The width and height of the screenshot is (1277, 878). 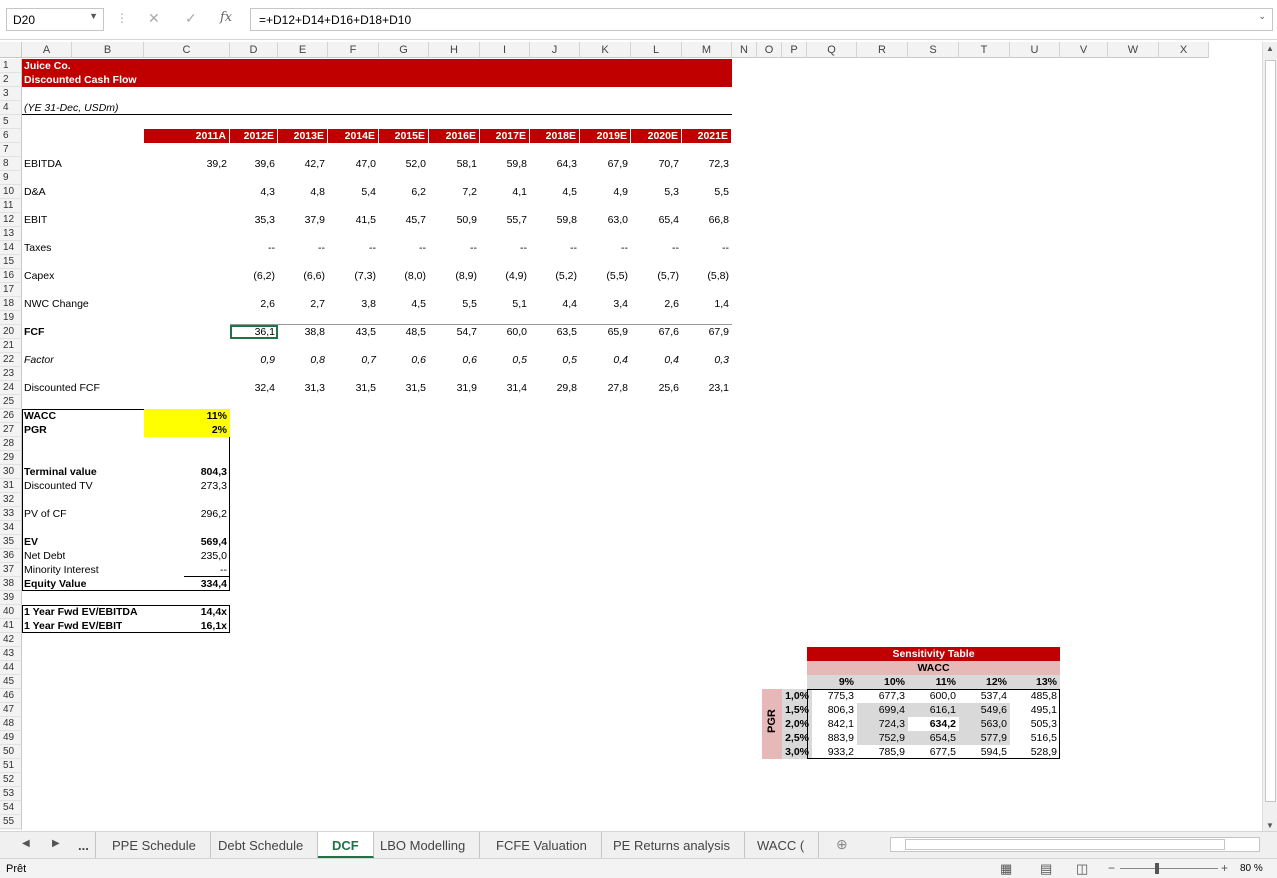 What do you see at coordinates (11, 234) in the screenshot?
I see `row-header: 13` at bounding box center [11, 234].